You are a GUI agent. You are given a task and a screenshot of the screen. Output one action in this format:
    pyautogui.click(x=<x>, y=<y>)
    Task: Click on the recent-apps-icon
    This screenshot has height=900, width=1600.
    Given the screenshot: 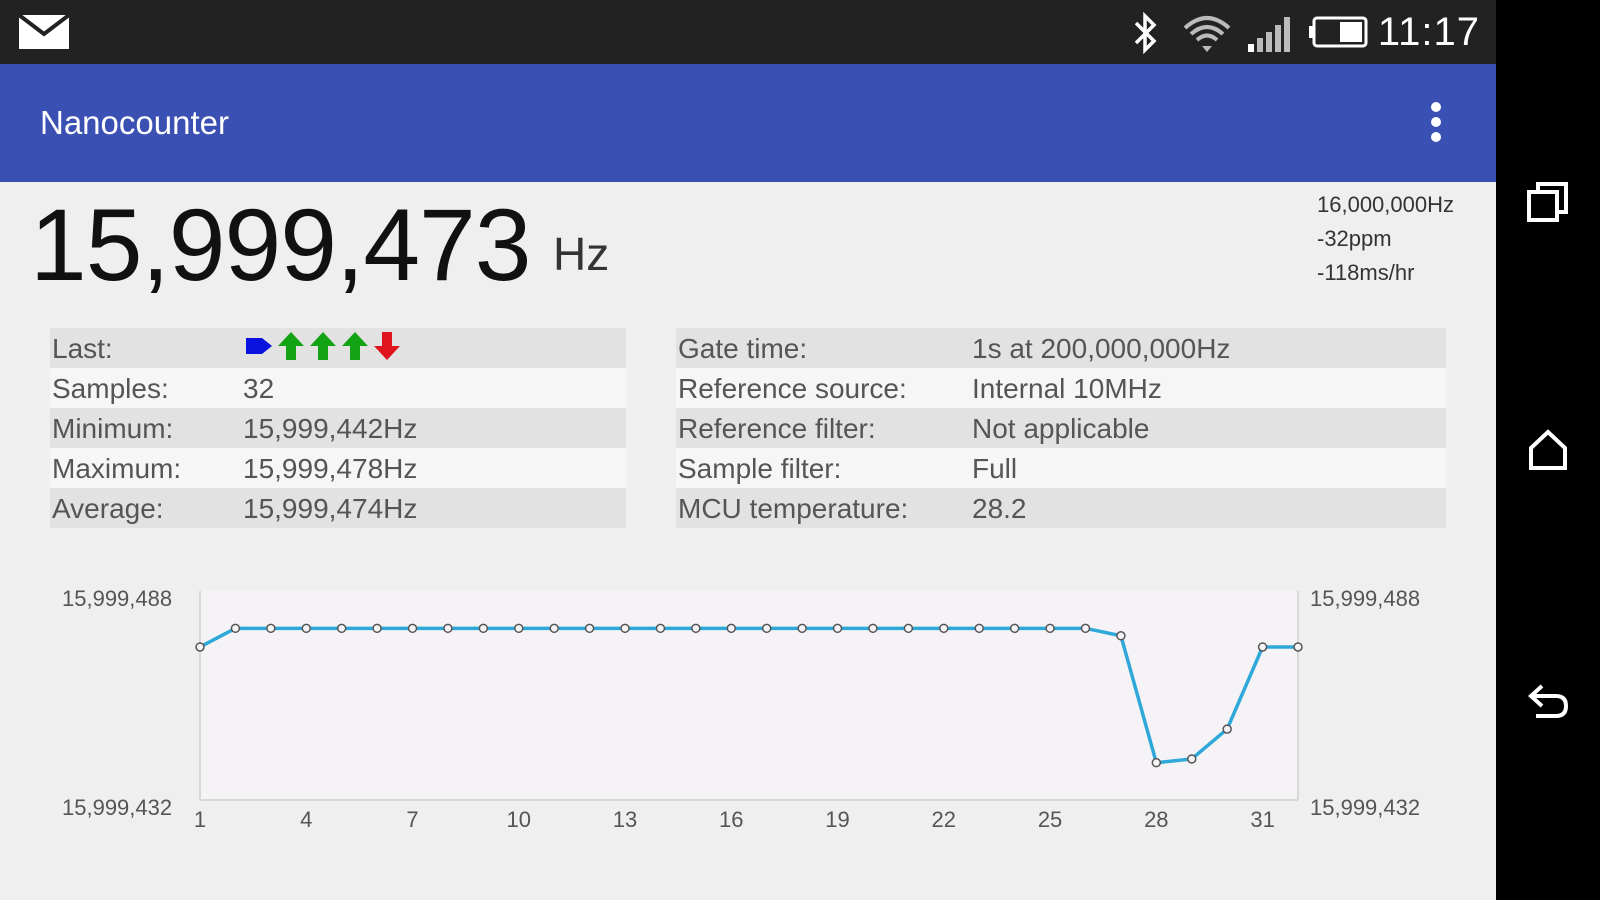 What is the action you would take?
    pyautogui.click(x=1548, y=202)
    